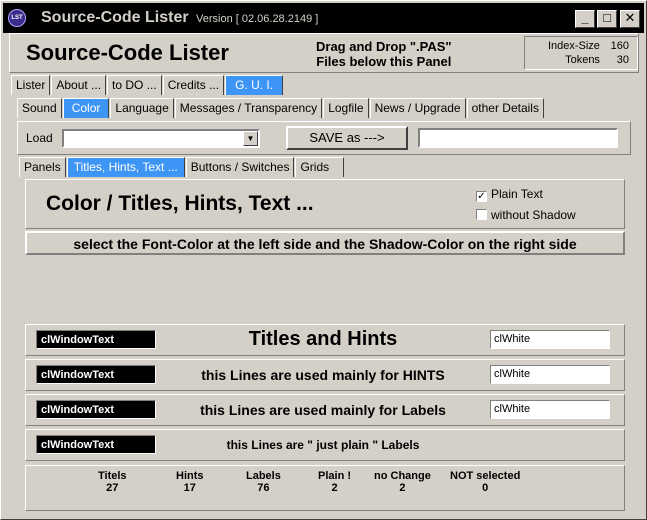  What do you see at coordinates (517, 194) in the screenshot?
I see `plain-text-label: Plain Text` at bounding box center [517, 194].